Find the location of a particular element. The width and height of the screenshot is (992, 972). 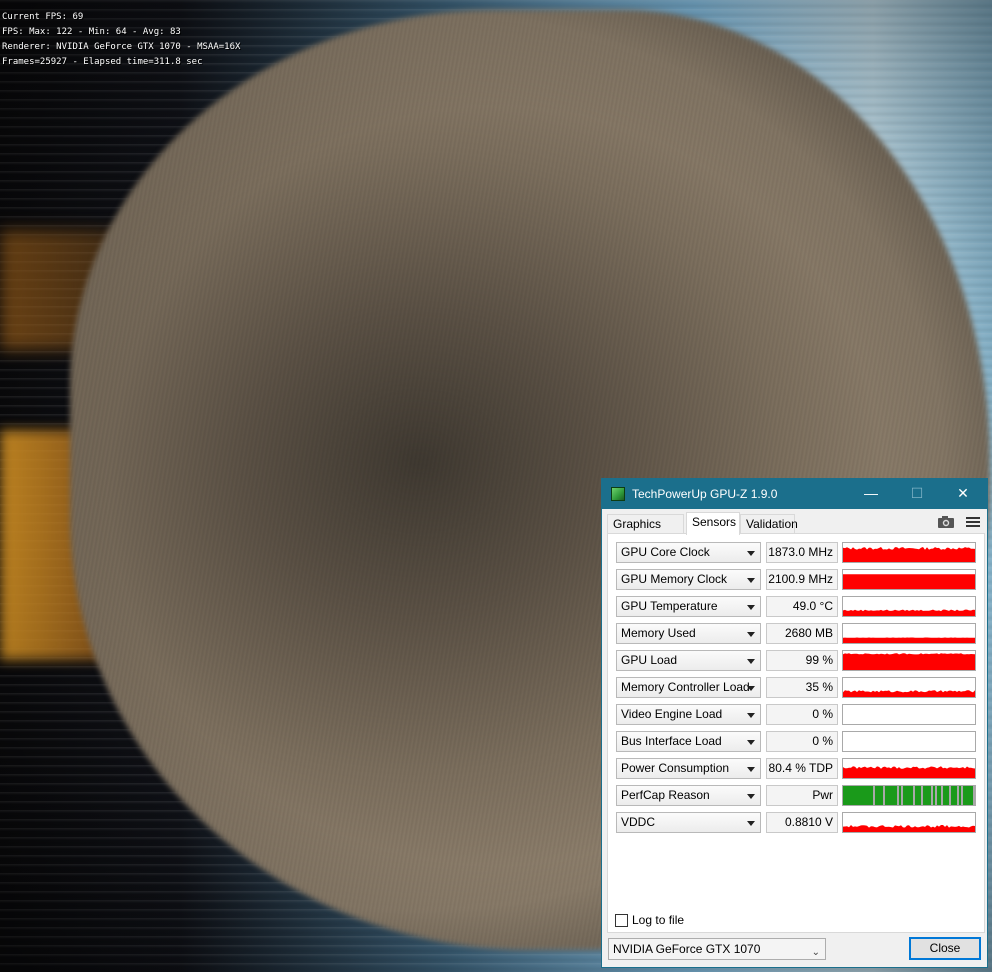

gpu-select-dropdown: NVIDIA GeForce GTX 1070 ⌄ is located at coordinates (717, 949).